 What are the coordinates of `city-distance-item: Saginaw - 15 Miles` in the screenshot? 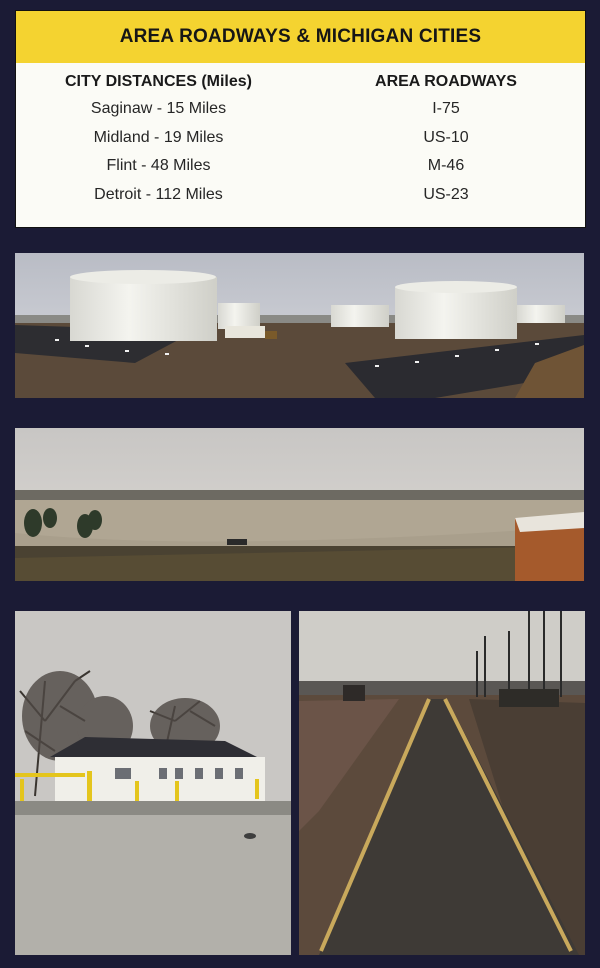 It's located at (158, 108).